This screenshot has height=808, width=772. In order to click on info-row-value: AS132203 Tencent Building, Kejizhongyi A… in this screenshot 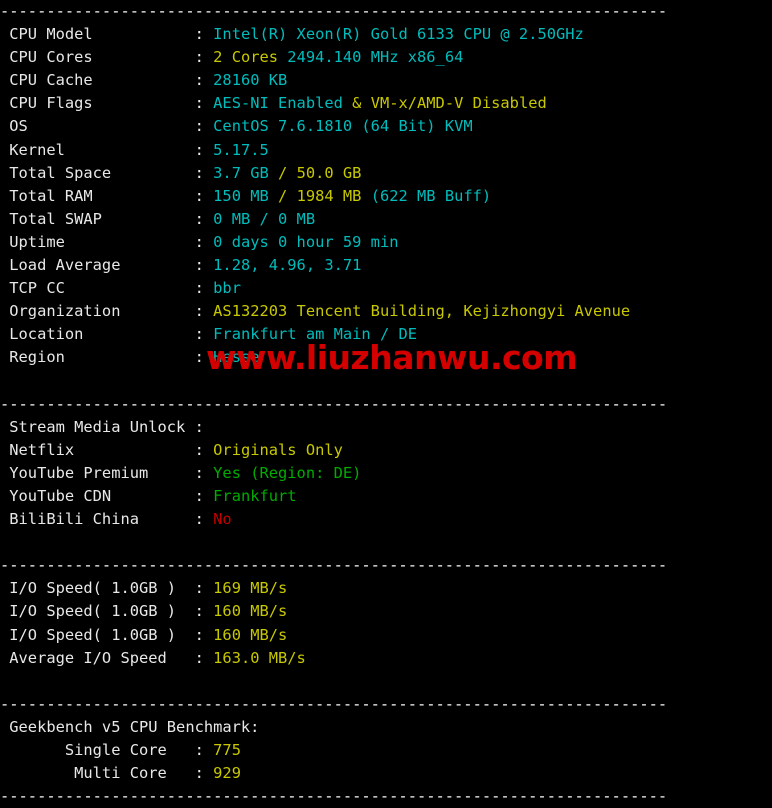, I will do `click(422, 311)`.